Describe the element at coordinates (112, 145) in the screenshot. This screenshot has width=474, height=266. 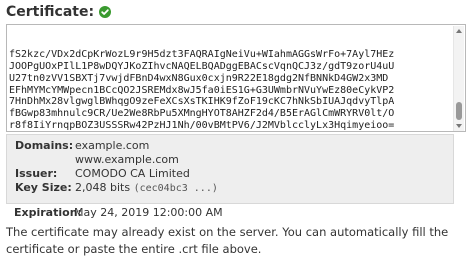
I see `domain-value: example.com` at that location.